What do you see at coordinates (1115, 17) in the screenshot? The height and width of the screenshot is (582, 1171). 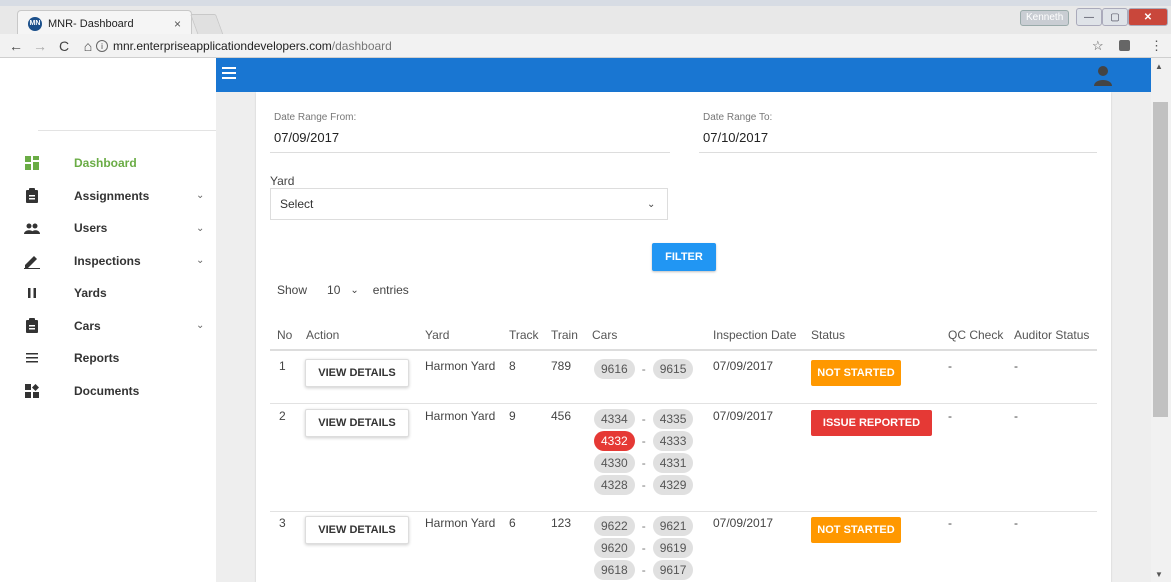 I see `window-maximize-button: ▢` at bounding box center [1115, 17].